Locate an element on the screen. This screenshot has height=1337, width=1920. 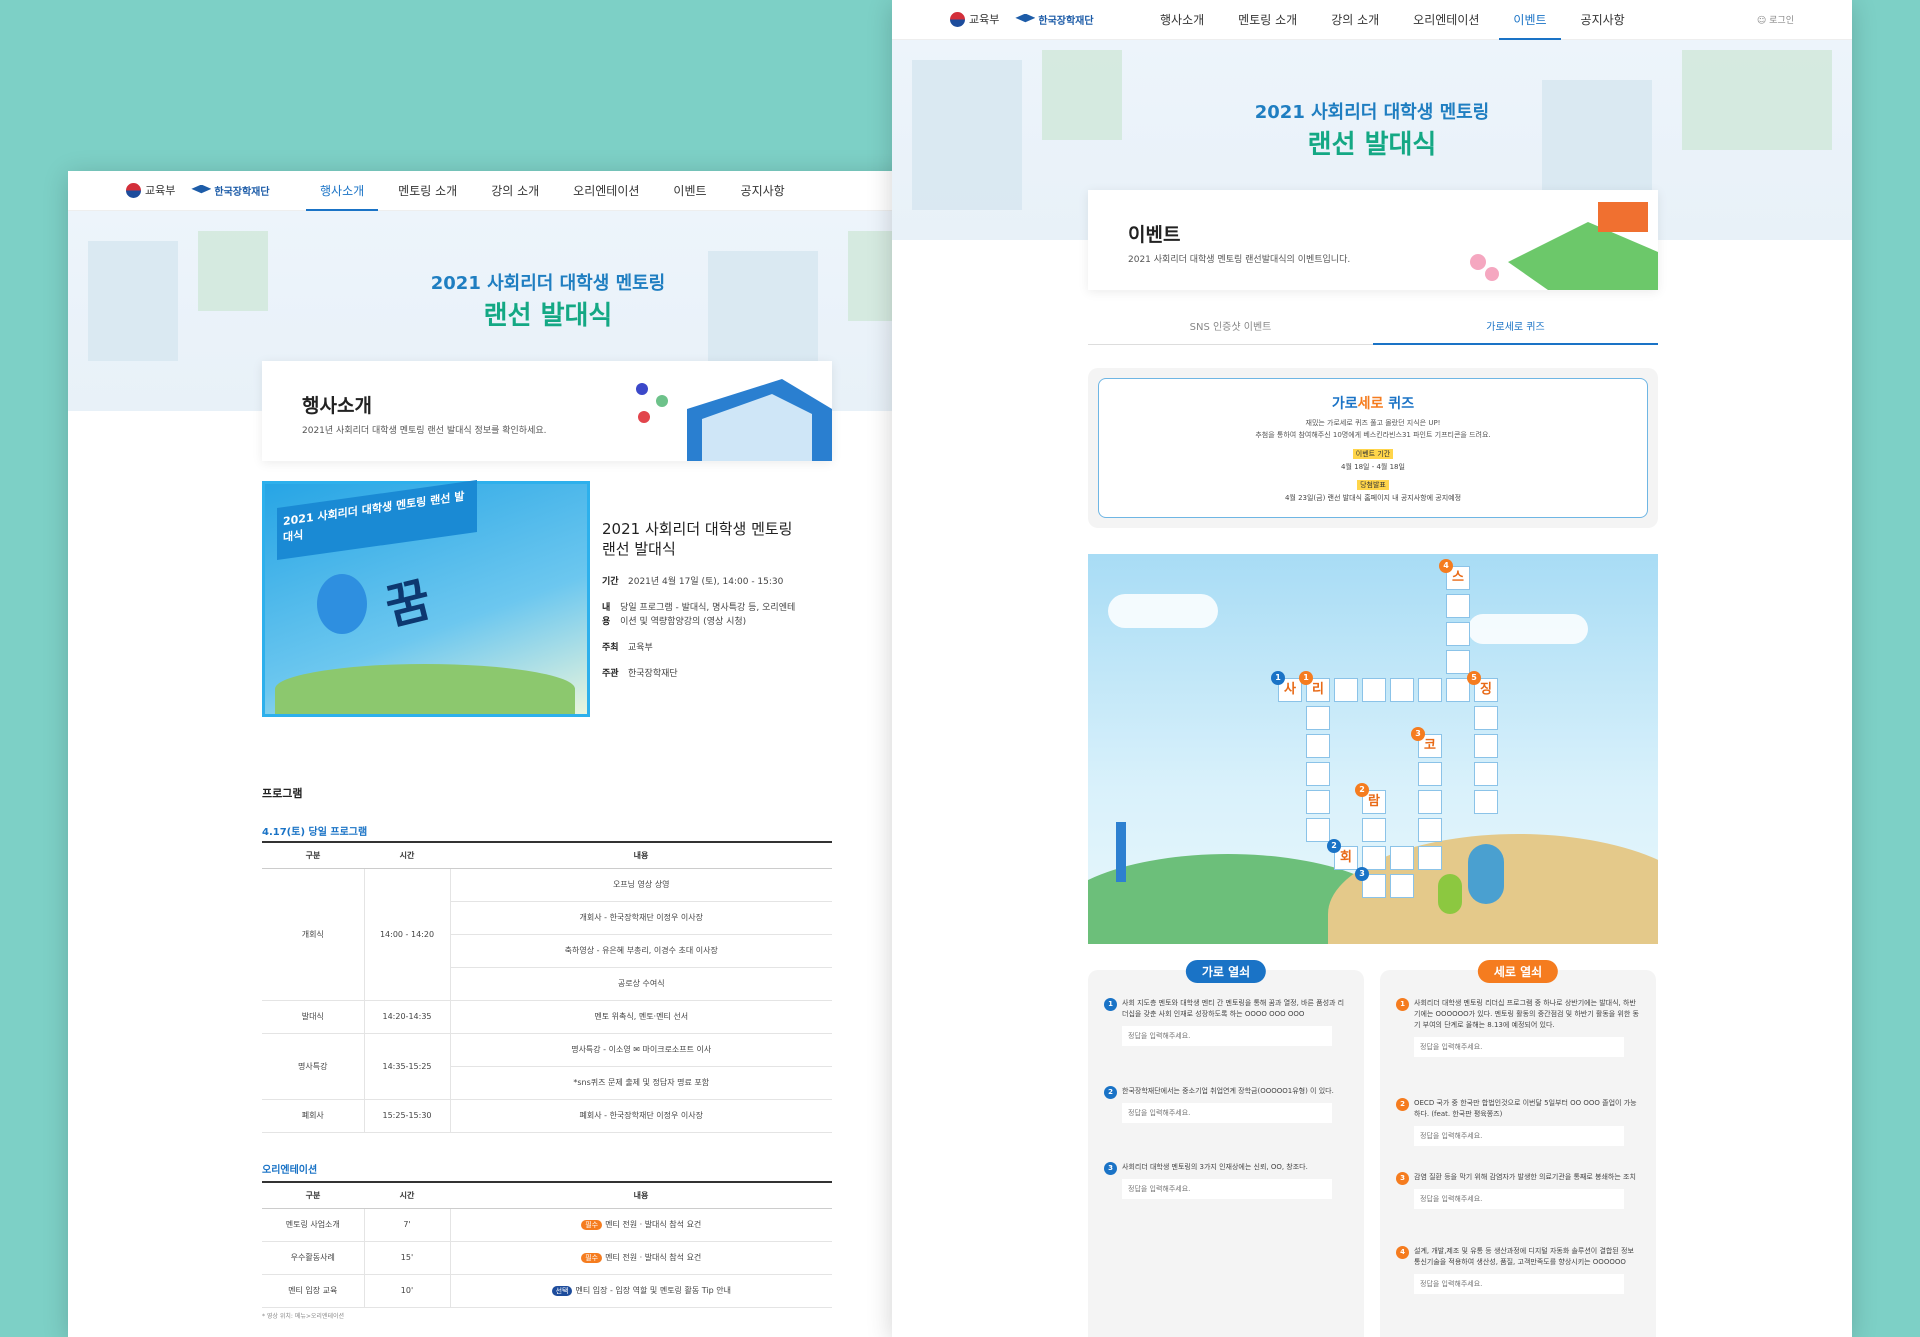
cell: 폐회사 is located at coordinates (313, 1116).